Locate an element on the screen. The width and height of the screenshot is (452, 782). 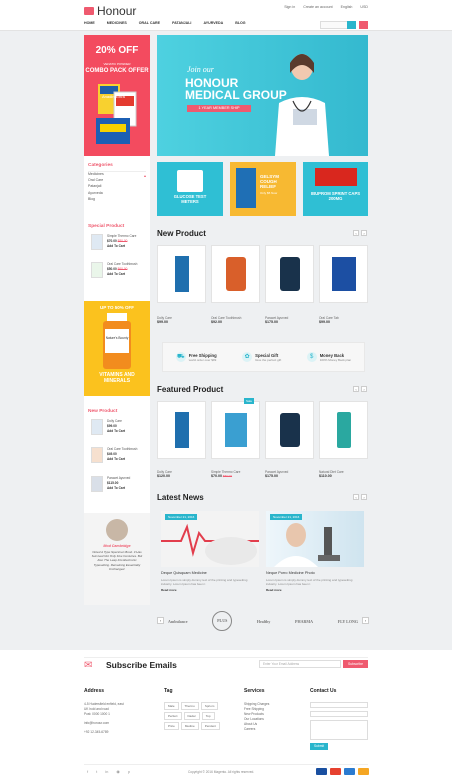
banner-gelsym: GELSYM COUGH RELIEF Only $5 Now is located at coordinates (263, 189).